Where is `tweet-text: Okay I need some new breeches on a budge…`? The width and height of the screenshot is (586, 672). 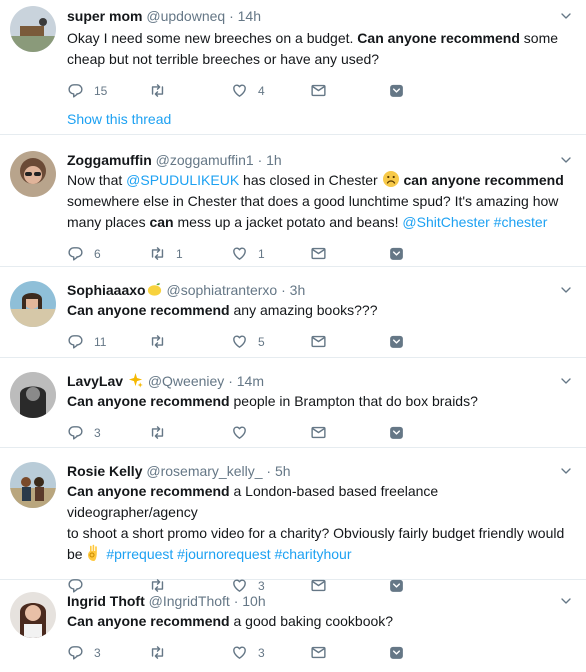 tweet-text: Okay I need some new breeches on a budge… is located at coordinates (313, 48).